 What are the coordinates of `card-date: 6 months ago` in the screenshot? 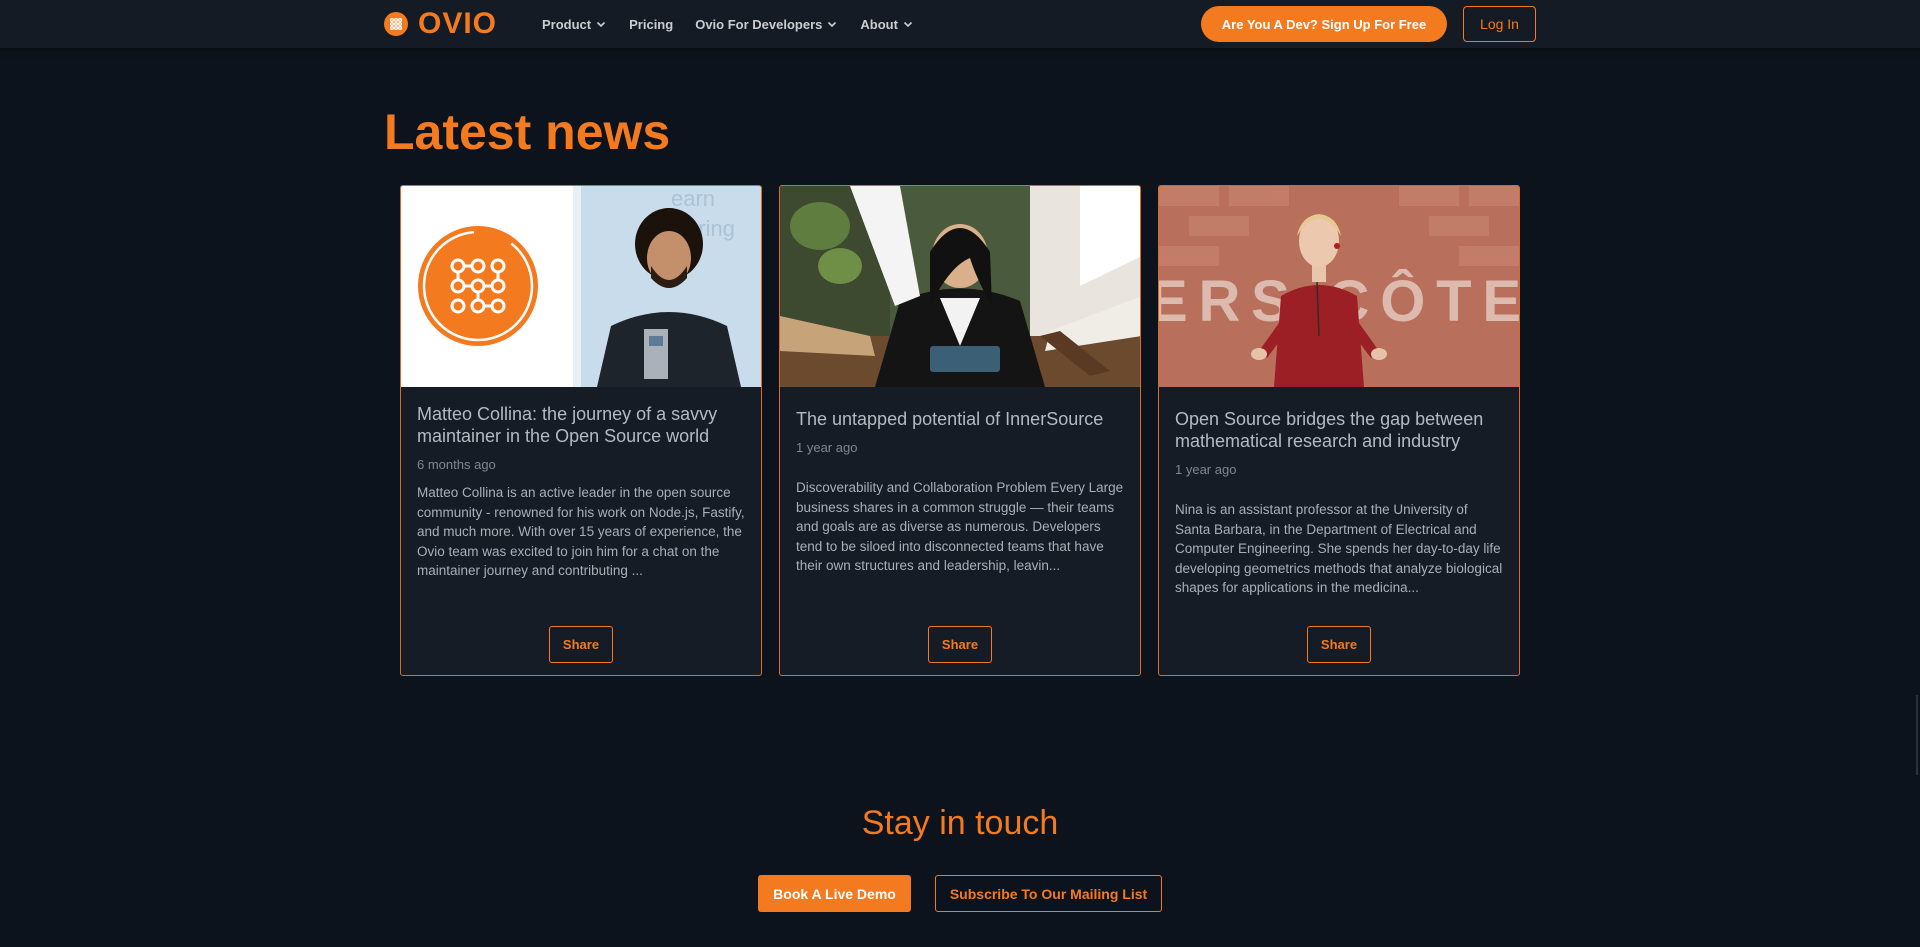 It's located at (456, 464).